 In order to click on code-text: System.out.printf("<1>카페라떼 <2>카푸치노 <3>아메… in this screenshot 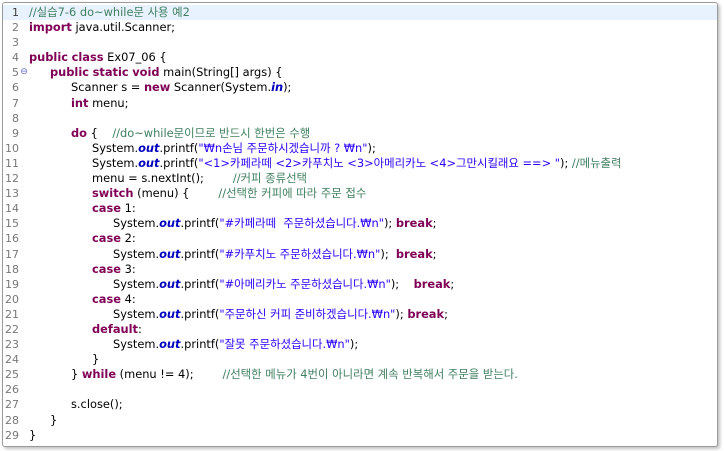, I will do `click(357, 163)`.